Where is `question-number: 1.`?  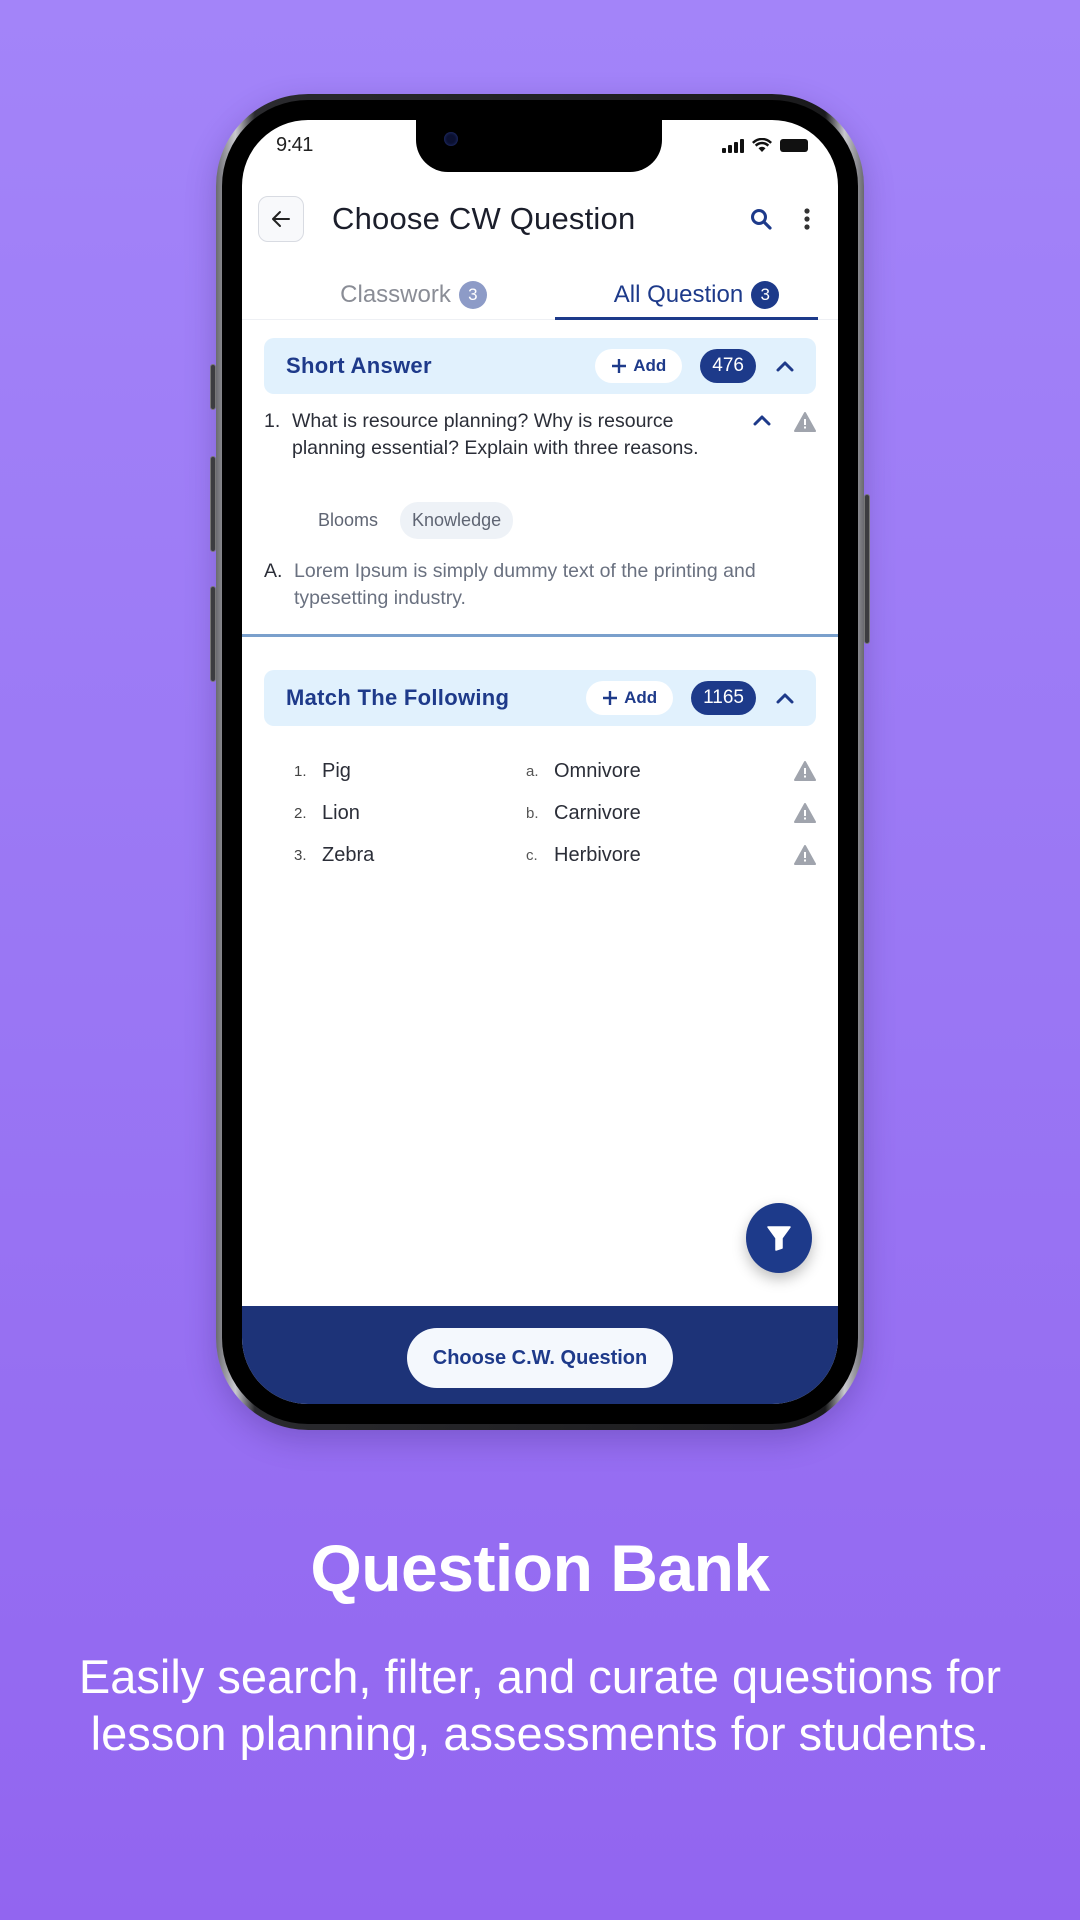
question-number: 1. is located at coordinates (272, 421).